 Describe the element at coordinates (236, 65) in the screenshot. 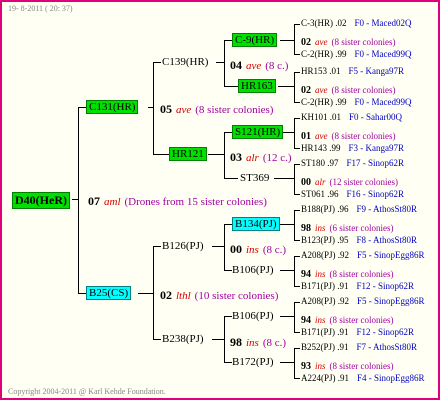

I see `node-pp-year: 04` at that location.